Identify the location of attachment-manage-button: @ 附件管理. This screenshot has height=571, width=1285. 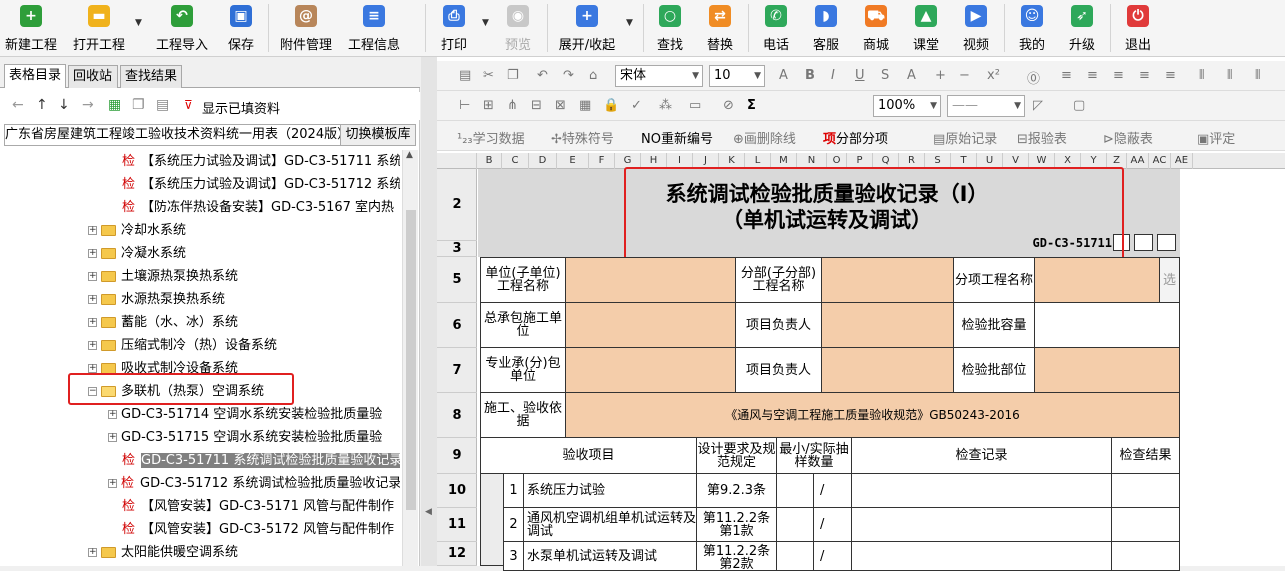
(306, 28).